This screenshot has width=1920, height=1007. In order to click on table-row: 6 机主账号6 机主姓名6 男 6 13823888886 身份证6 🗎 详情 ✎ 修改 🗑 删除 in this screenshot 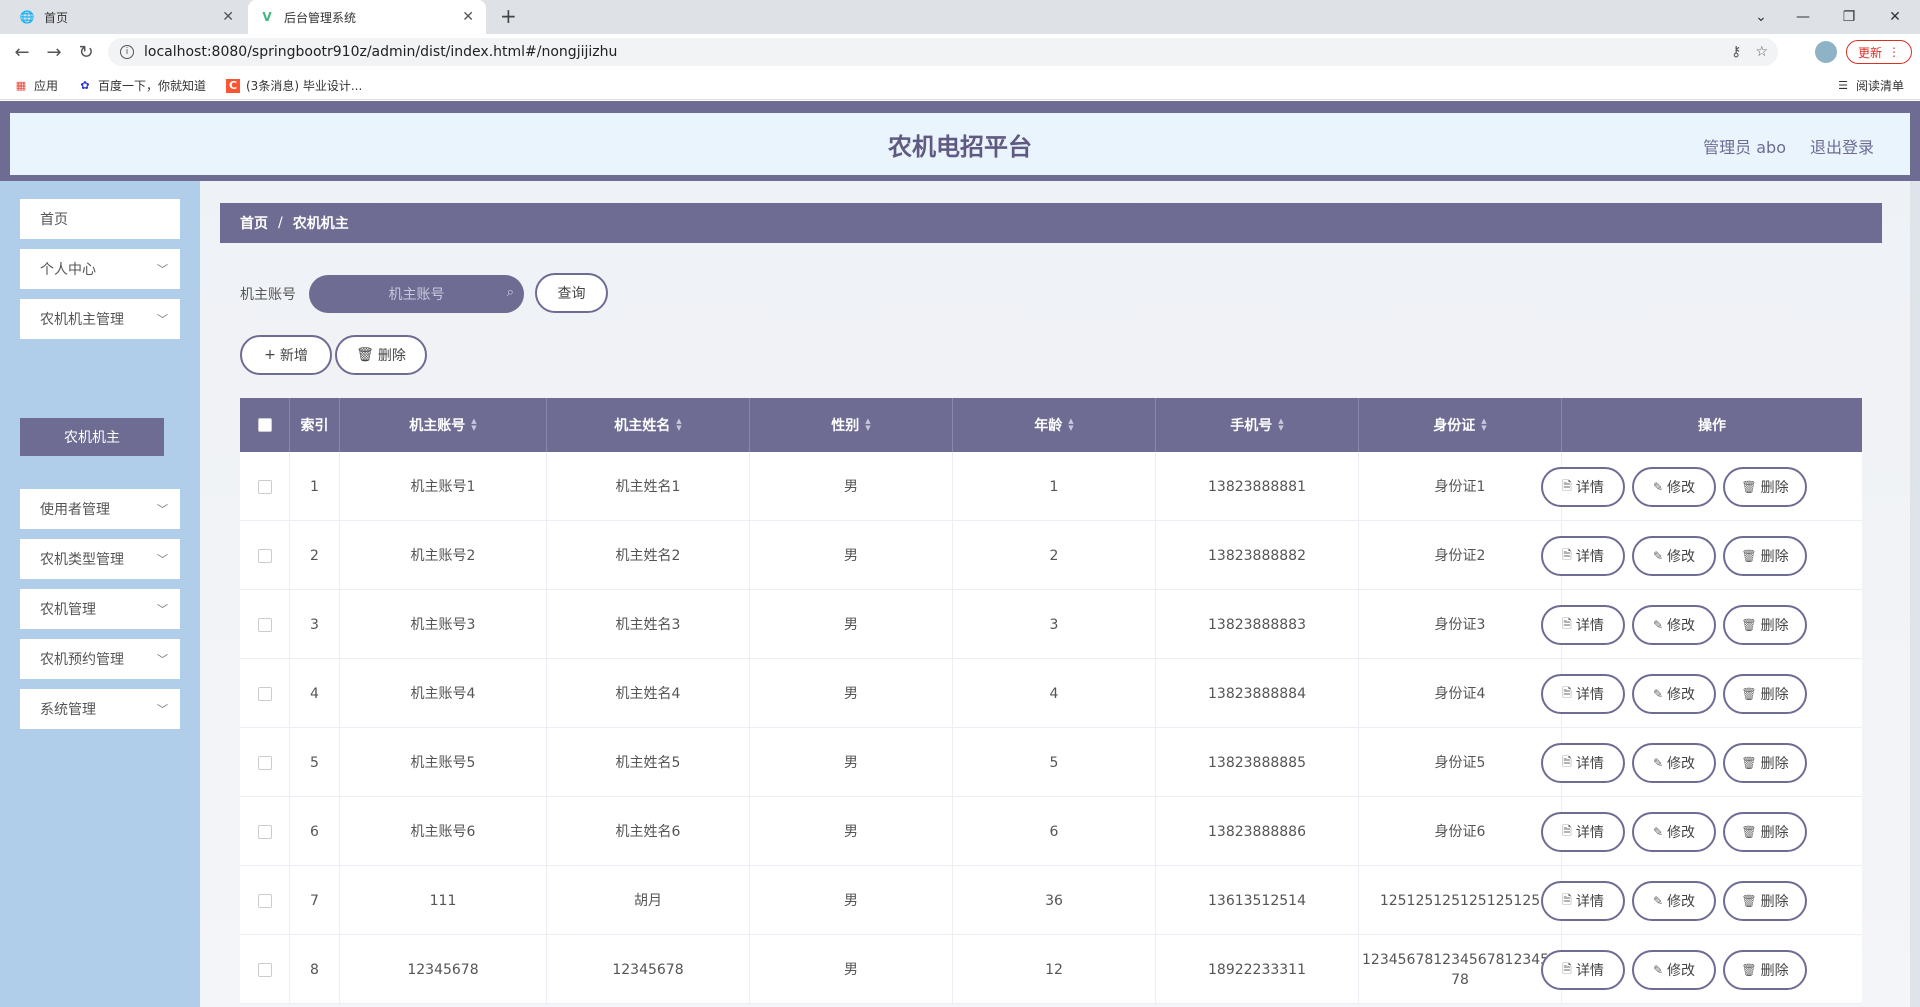, I will do `click(1051, 831)`.